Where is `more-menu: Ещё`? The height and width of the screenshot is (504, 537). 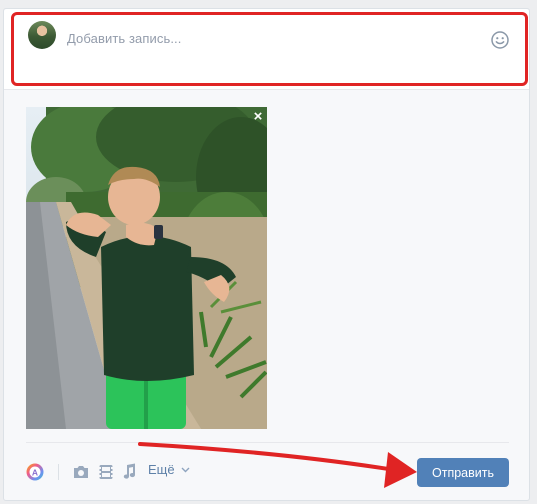 more-menu: Ещё is located at coordinates (169, 469).